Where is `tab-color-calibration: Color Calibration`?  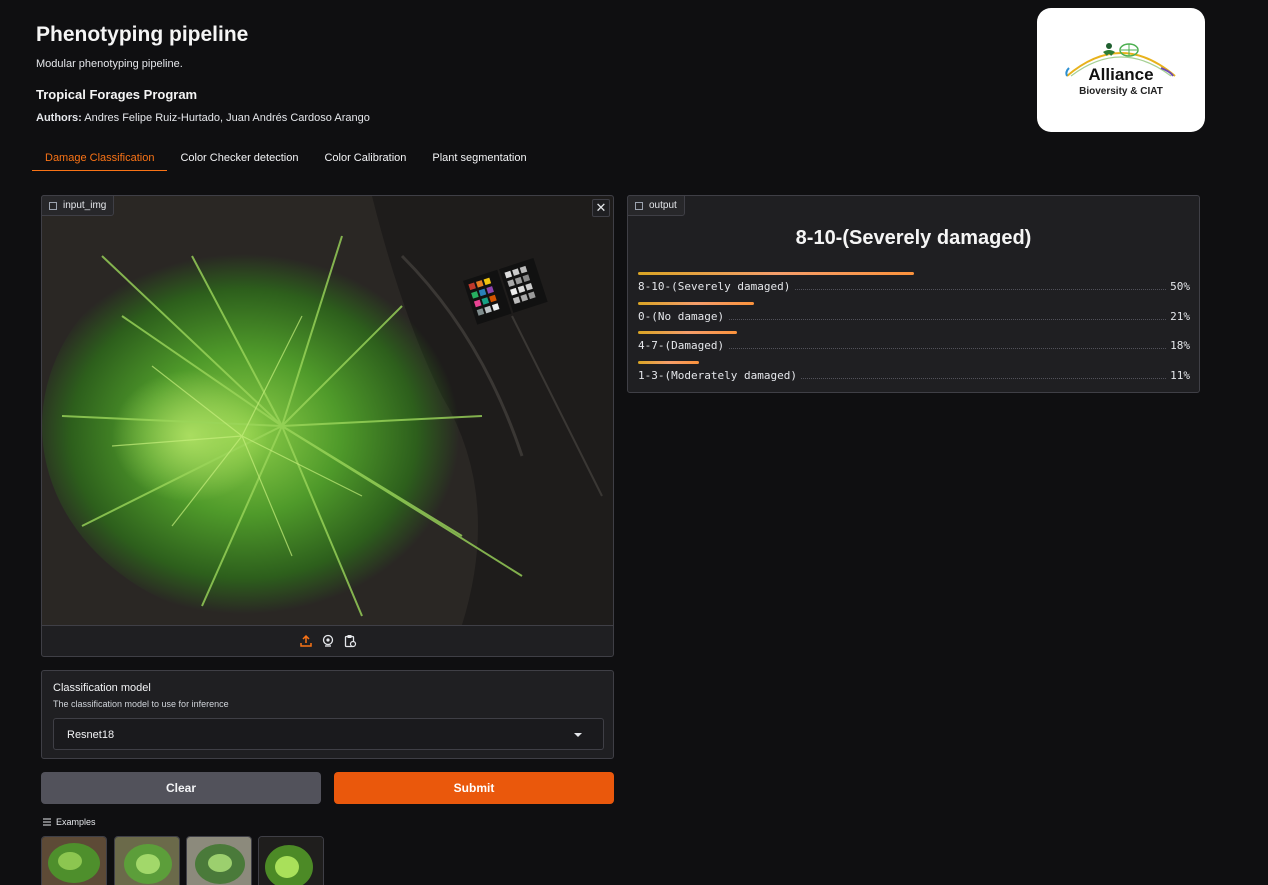 tab-color-calibration: Color Calibration is located at coordinates (365, 158).